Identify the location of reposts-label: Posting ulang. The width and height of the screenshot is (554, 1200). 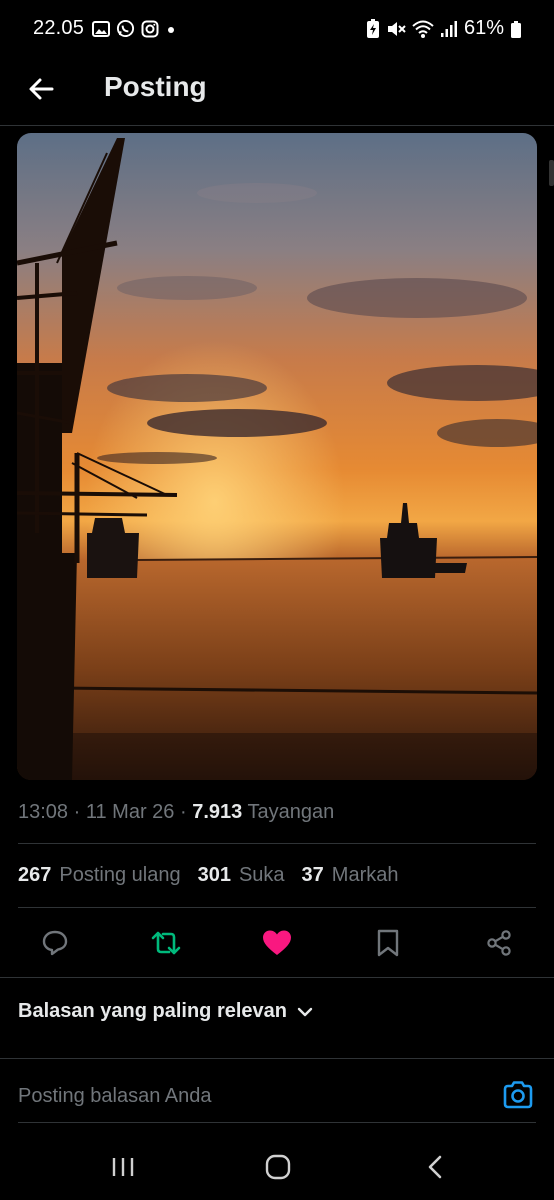
(120, 875).